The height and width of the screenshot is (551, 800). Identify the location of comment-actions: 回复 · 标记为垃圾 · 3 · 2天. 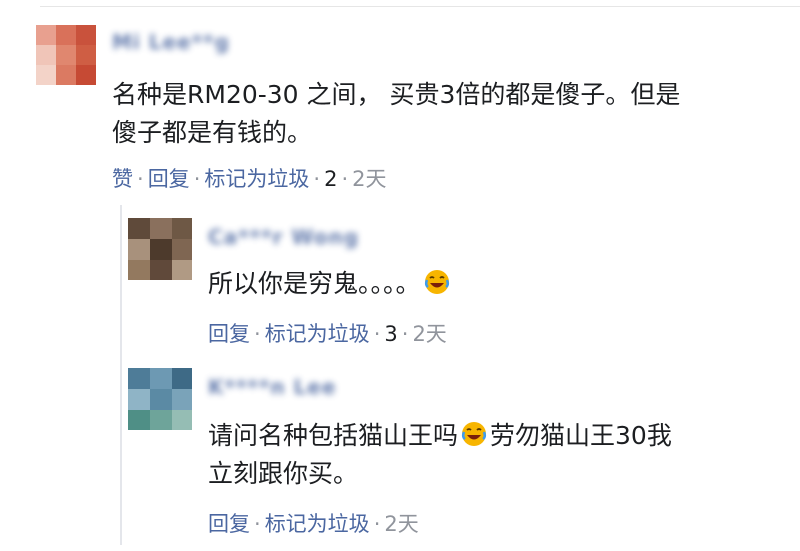
(327, 333).